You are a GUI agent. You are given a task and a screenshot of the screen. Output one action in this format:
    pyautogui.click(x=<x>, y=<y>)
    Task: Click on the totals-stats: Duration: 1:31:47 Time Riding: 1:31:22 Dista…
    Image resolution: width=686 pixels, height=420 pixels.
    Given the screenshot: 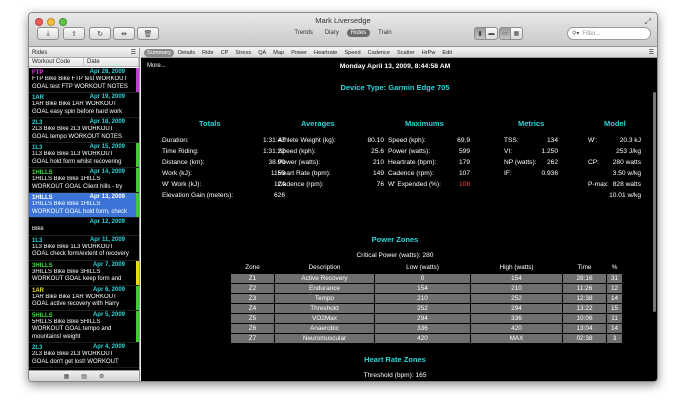 What is the action you would take?
    pyautogui.click(x=223, y=168)
    